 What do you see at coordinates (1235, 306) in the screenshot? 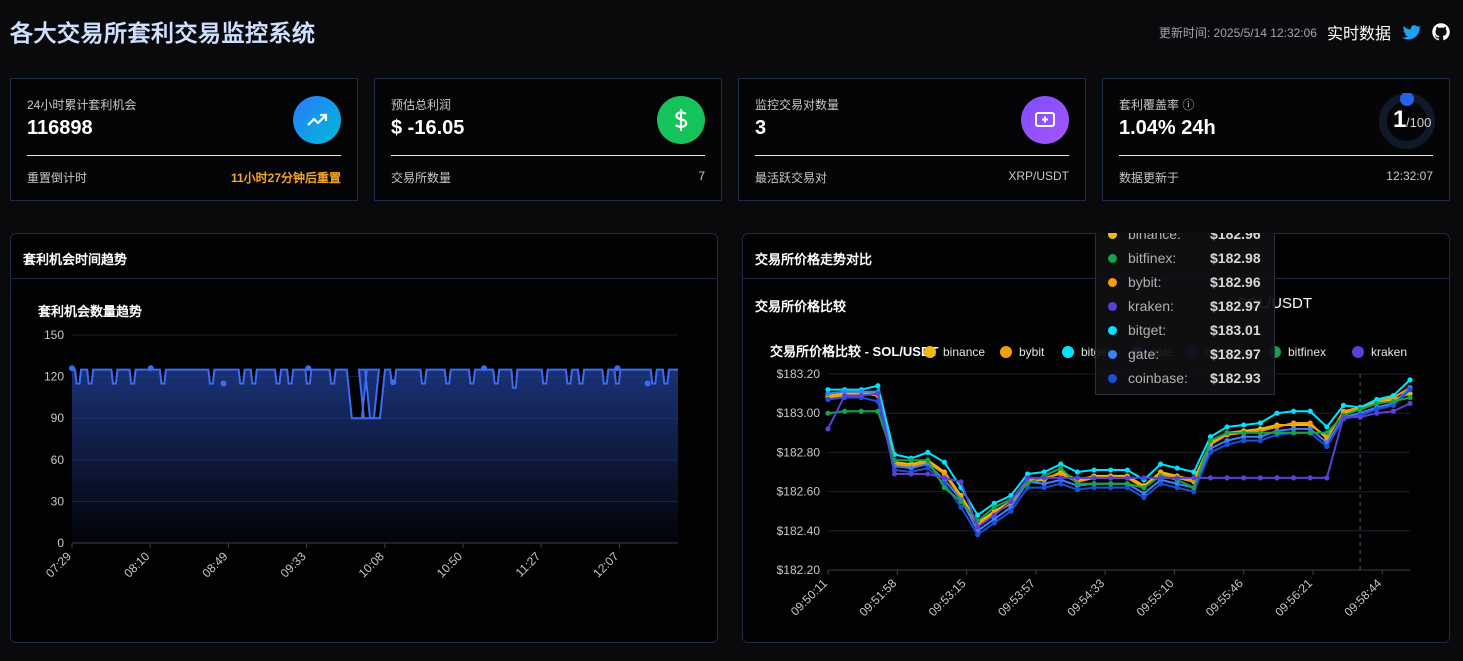
I see `tooltip-price: $182.97` at bounding box center [1235, 306].